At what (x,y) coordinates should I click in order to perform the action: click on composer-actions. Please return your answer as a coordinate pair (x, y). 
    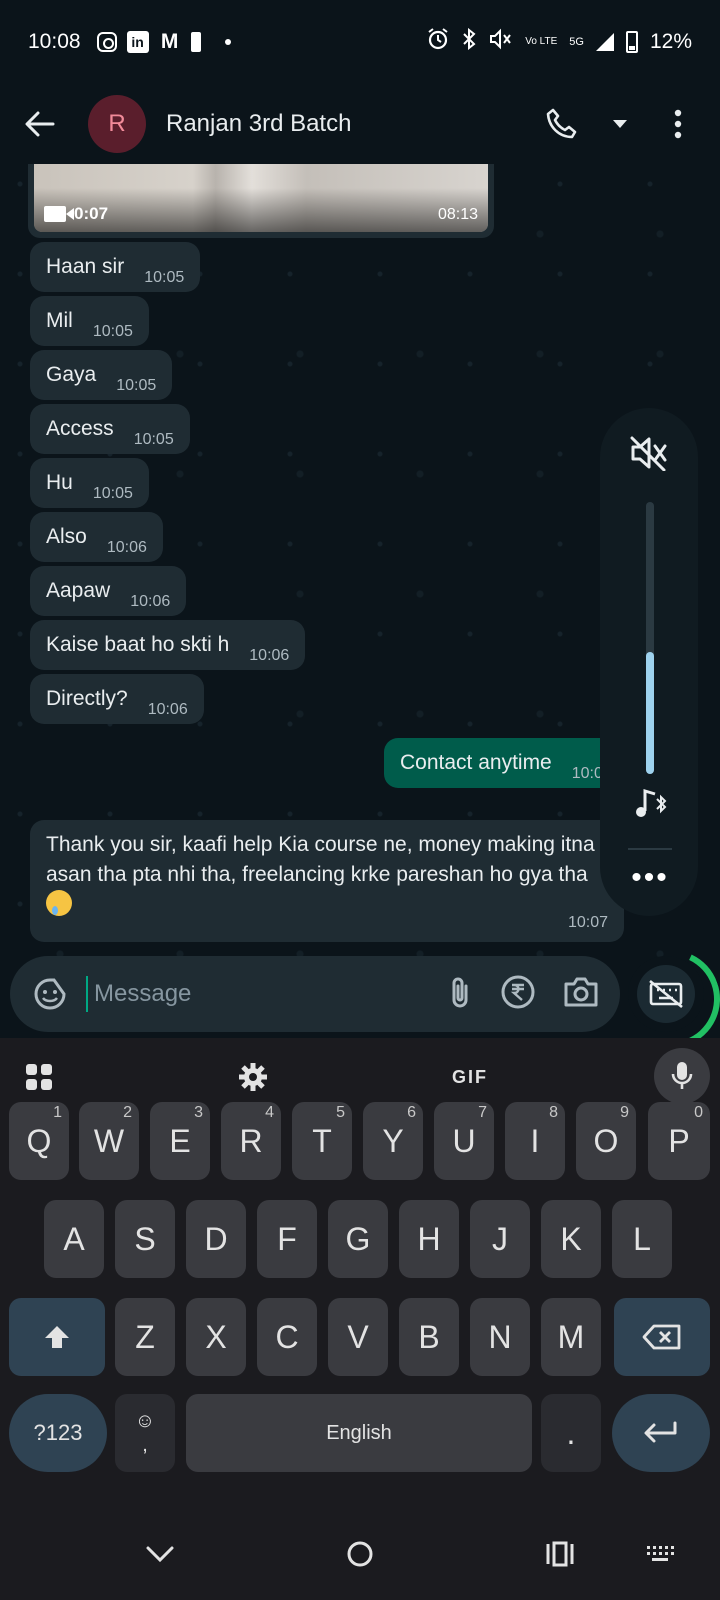
    Looking at the image, I should click on (523, 994).